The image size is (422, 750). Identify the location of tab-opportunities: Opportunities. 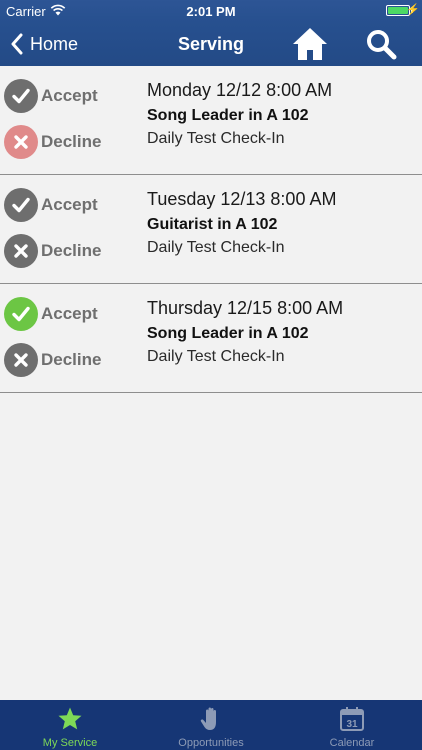
(211, 725).